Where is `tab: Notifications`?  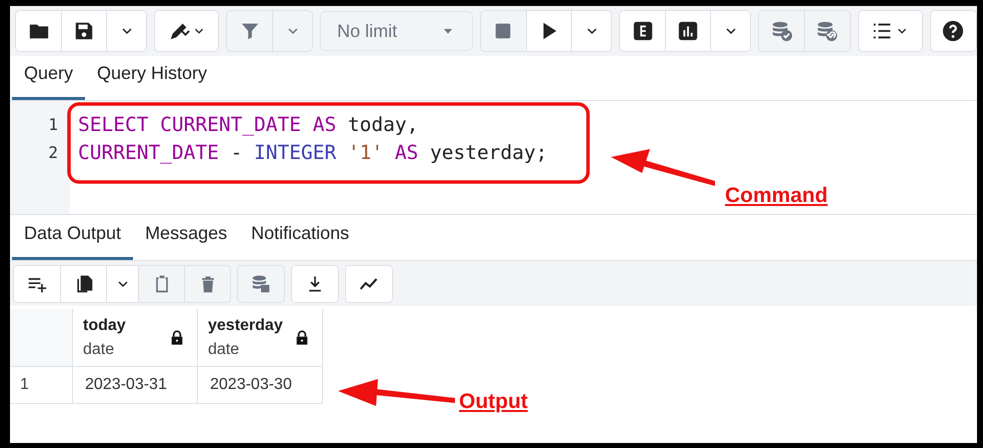
tab: Notifications is located at coordinates (300, 240).